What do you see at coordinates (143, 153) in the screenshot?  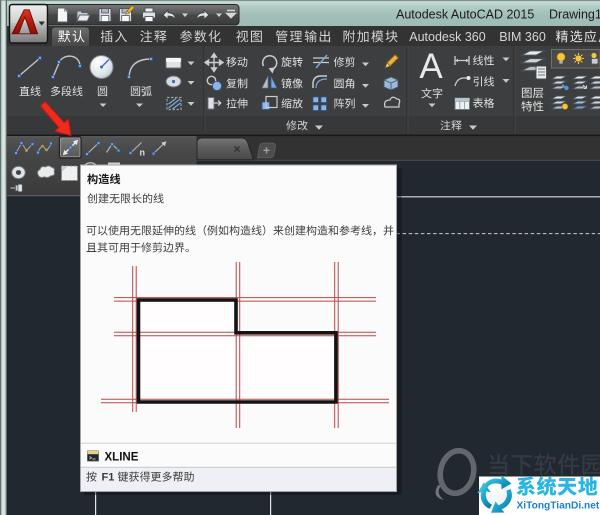 I see `svg-text: n` at bounding box center [143, 153].